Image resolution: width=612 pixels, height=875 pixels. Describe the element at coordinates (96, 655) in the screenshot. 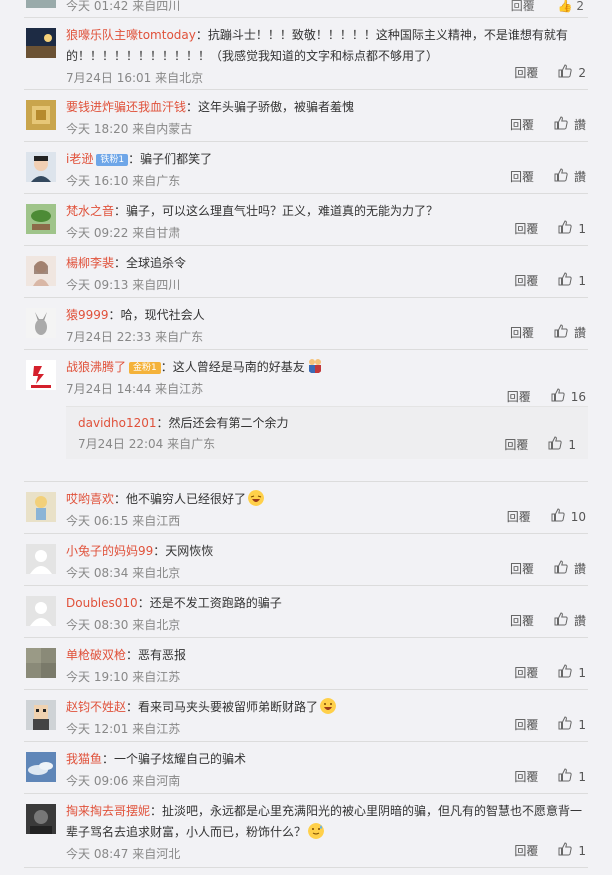

I see `username-link: 单枪破双枪` at that location.